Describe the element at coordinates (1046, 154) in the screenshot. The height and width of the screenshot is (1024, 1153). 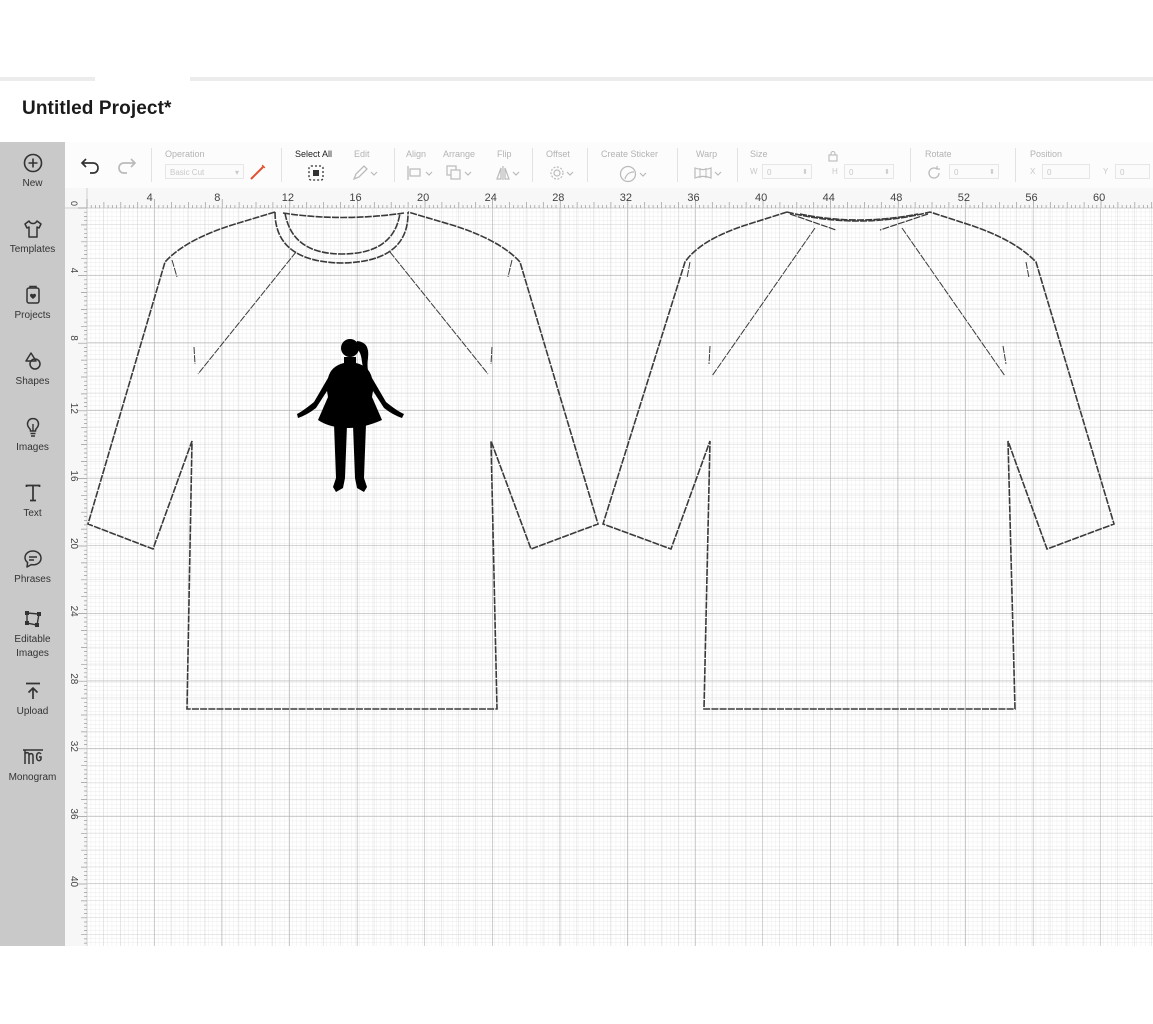
I see `position-label: Position` at that location.